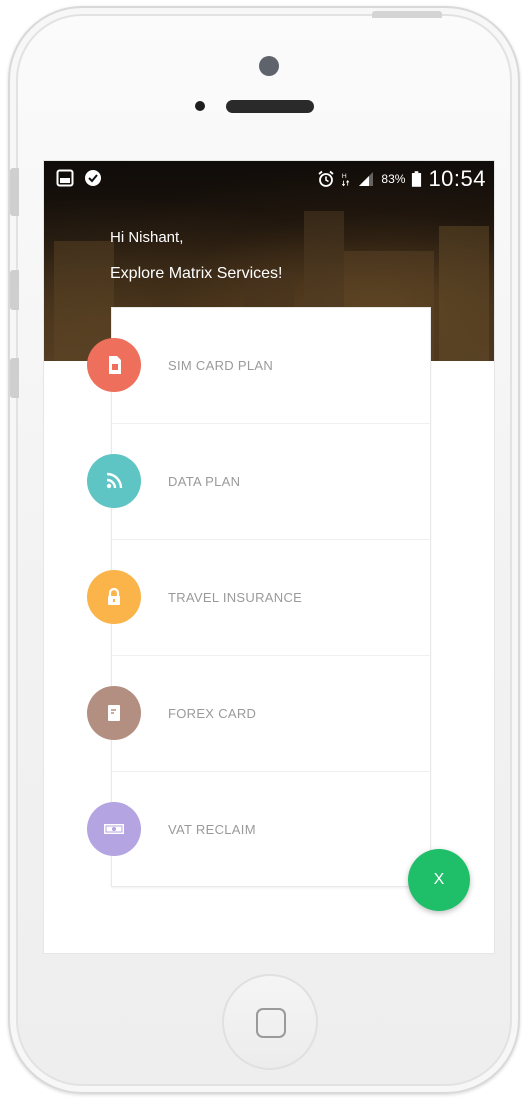 This screenshot has height=1099, width=525. I want to click on greeting-text: Hi Nishant,, so click(147, 237).